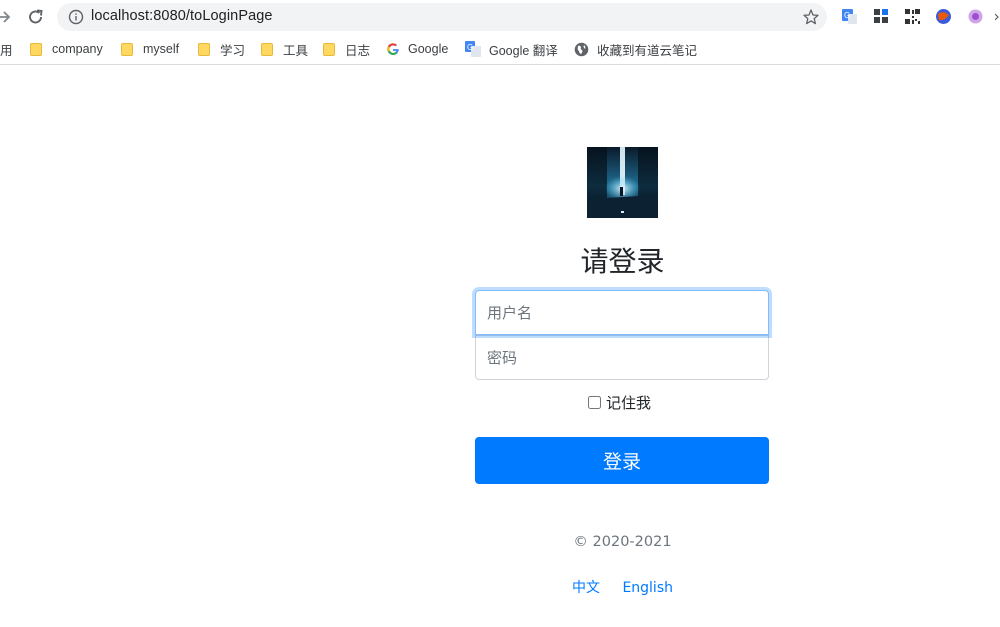 This screenshot has height=627, width=1000. Describe the element at coordinates (161, 49) in the screenshot. I see `bookmark-label: myself` at that location.